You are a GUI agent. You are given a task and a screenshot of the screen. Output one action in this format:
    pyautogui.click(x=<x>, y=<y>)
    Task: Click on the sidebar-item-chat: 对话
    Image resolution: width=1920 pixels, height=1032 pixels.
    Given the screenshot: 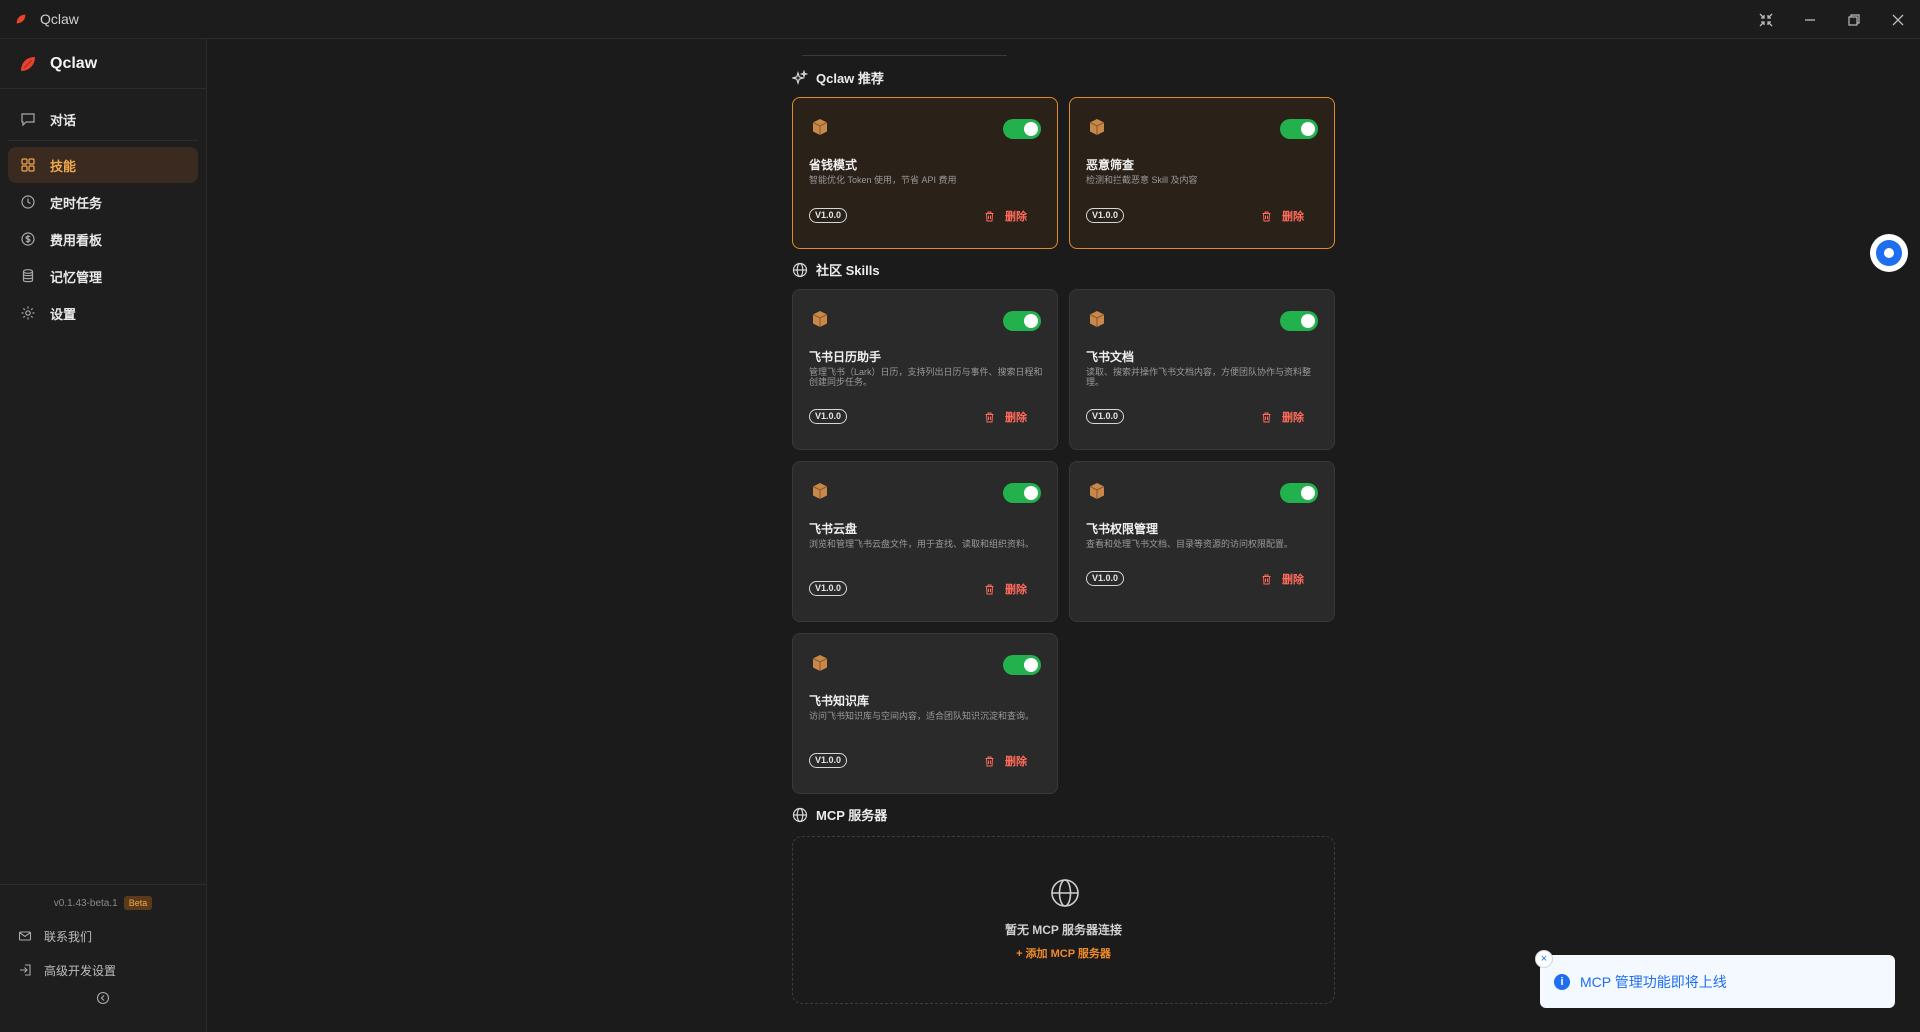 What is the action you would take?
    pyautogui.click(x=103, y=119)
    